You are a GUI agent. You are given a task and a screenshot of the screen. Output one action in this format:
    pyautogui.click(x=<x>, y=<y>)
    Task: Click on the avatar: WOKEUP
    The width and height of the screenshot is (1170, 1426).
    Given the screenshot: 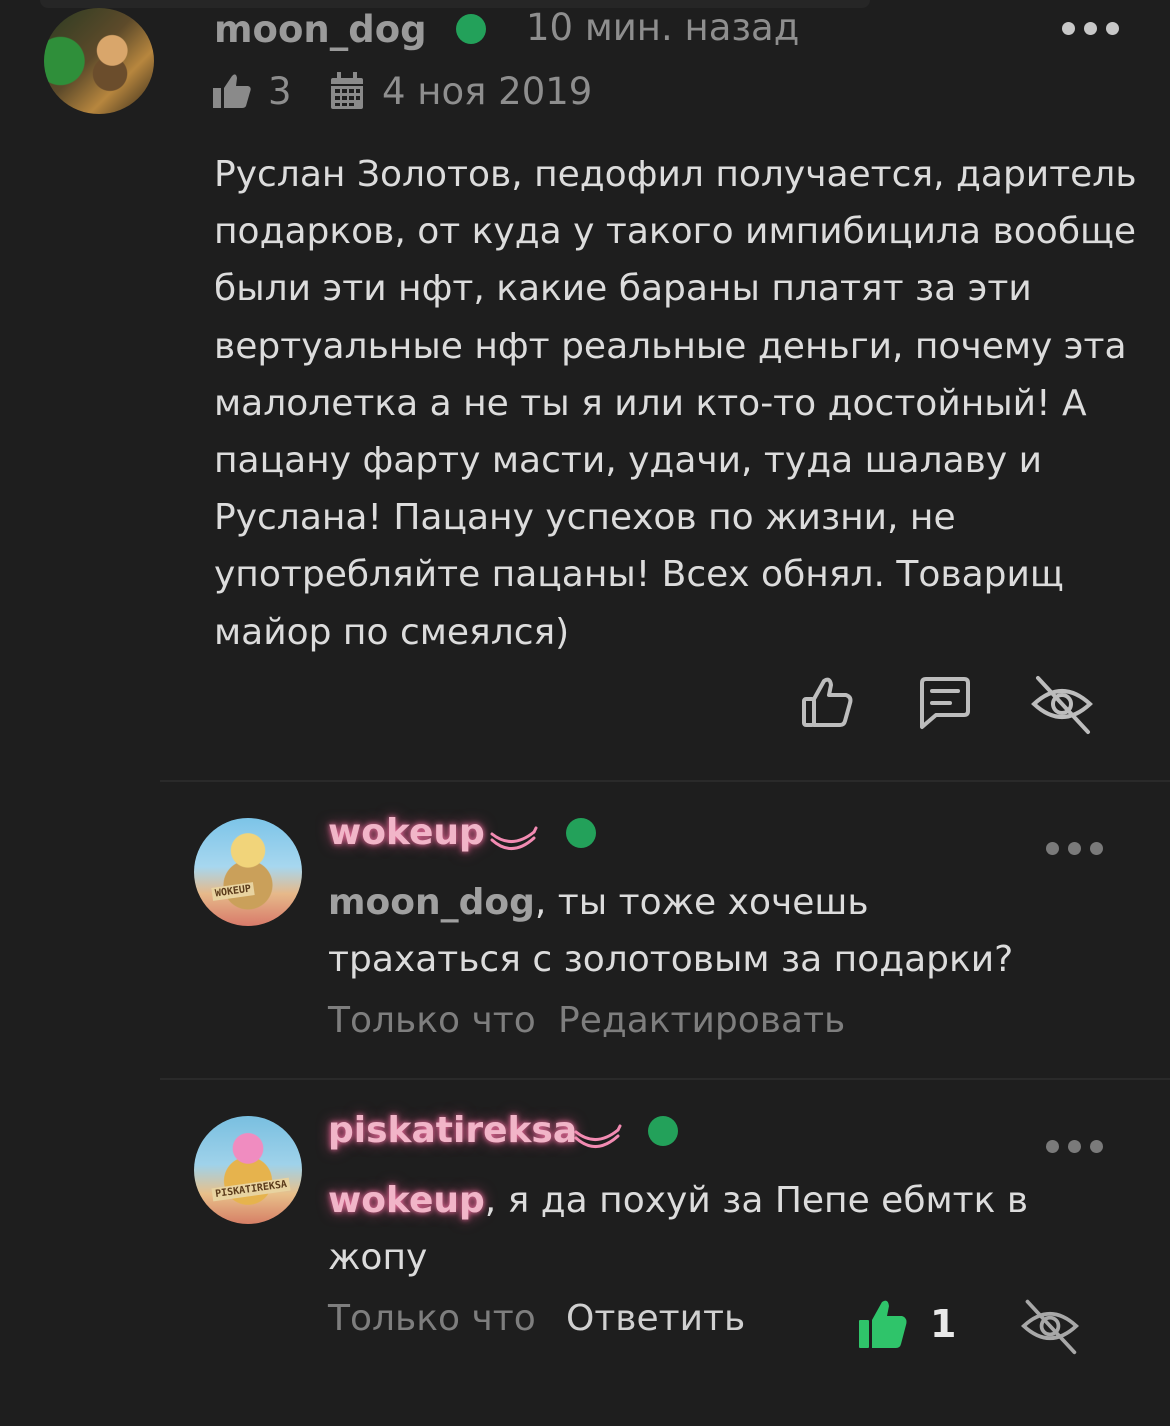 What is the action you would take?
    pyautogui.click(x=248, y=872)
    